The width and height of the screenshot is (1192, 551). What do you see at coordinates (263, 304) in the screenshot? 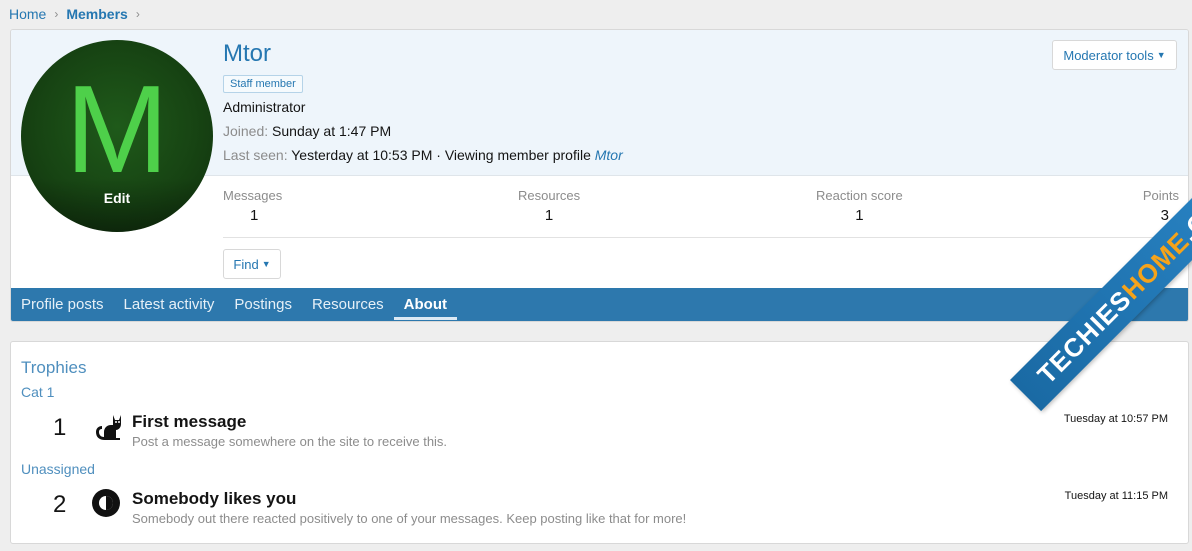
I see `tab-postings: Postings` at bounding box center [263, 304].